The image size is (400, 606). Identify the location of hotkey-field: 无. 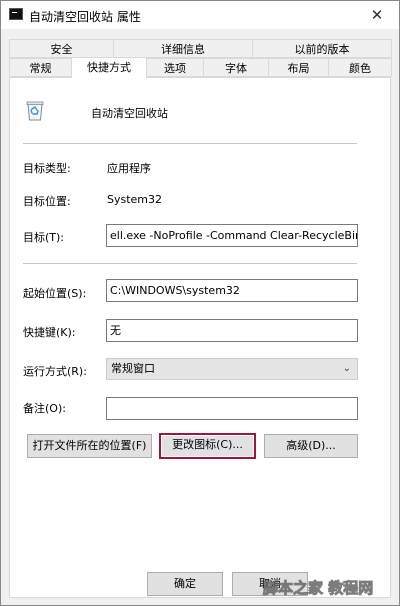
(232, 330).